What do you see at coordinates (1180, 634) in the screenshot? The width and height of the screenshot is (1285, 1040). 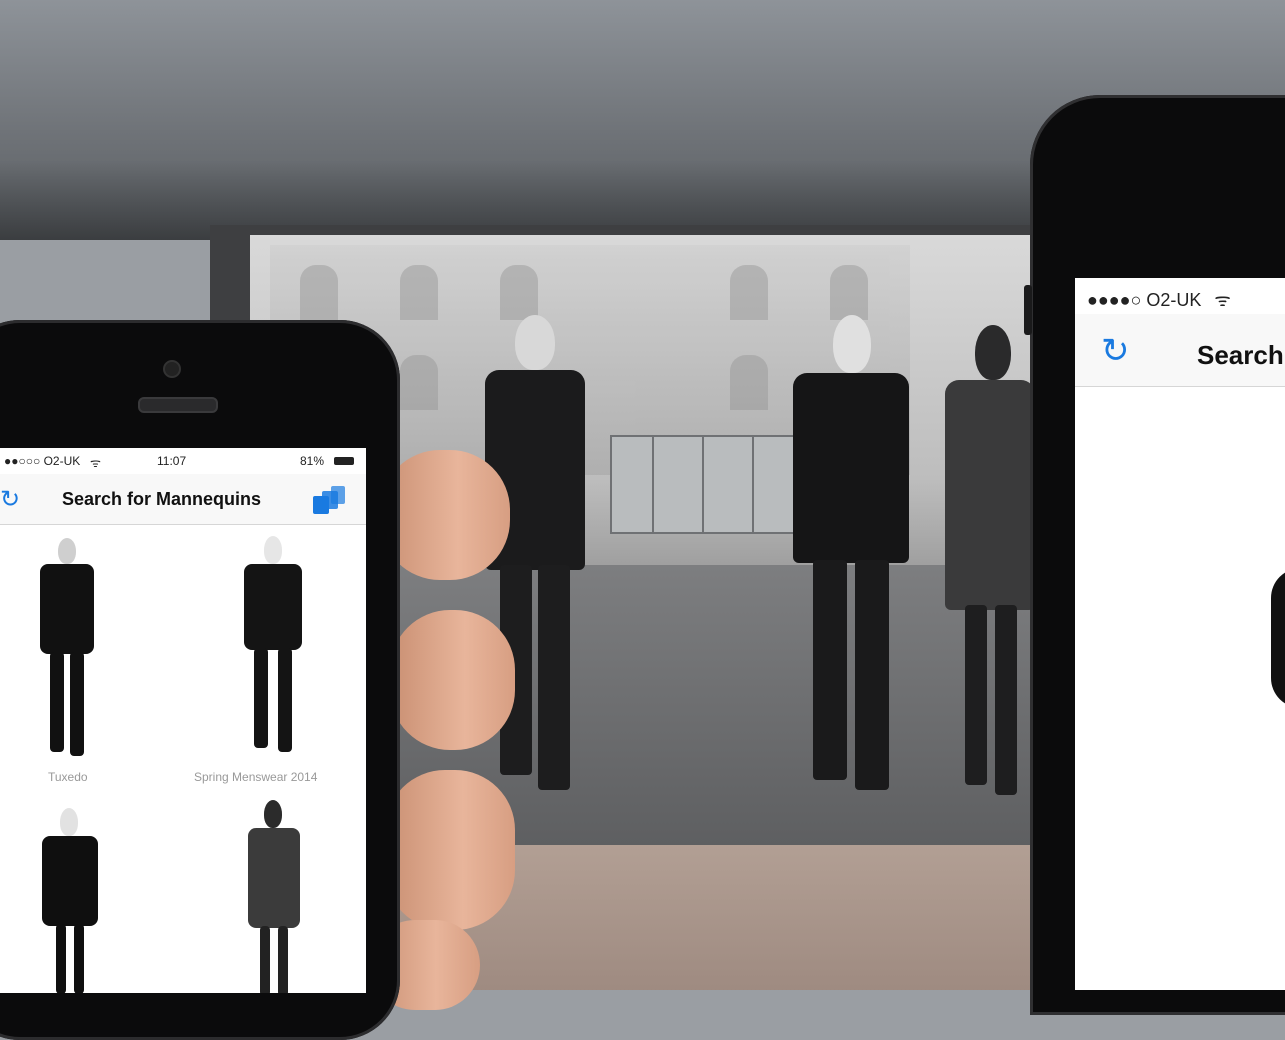 I see `right-phone-screen: ●●●●○ O2-UK ᯤ ↻ Search` at bounding box center [1180, 634].